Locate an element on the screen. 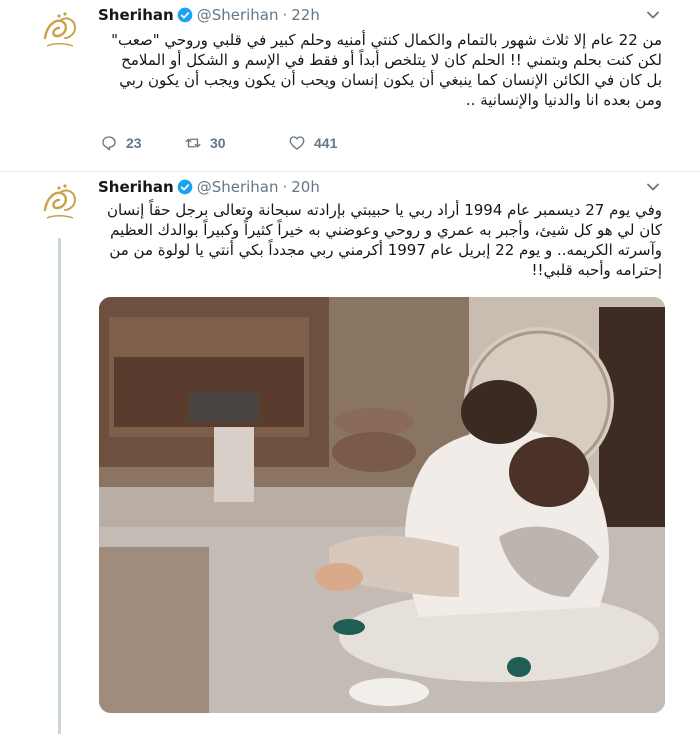 Image resolution: width=700 pixels, height=734 pixels. tweet-text-line: إحترامه وأحبه قلبي!! is located at coordinates (596, 270).